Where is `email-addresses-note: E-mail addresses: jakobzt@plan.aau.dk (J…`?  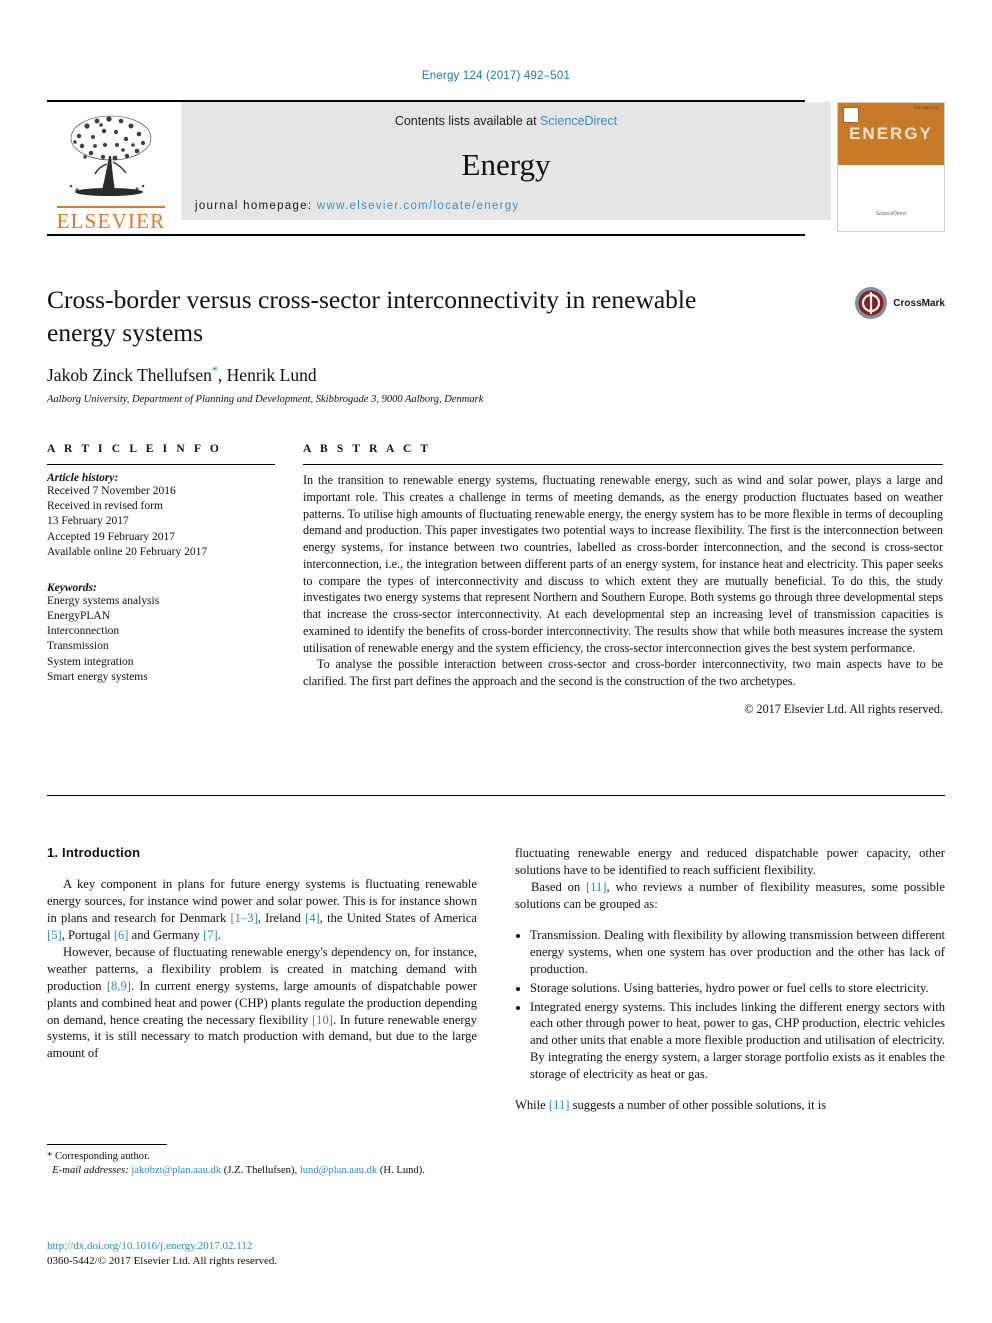
email-addresses-note: E-mail addresses: jakobzt@plan.aau.dk (J… is located at coordinates (262, 1171).